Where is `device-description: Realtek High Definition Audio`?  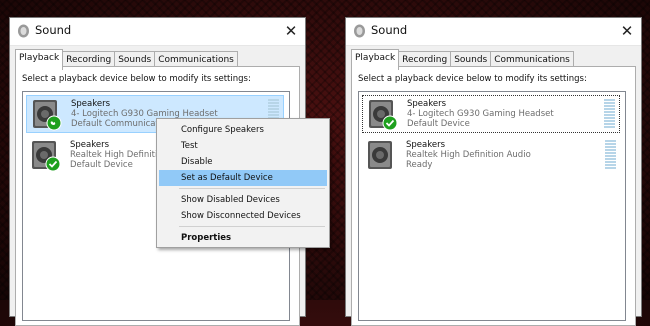
device-description: Realtek High Definition Audio is located at coordinates (468, 155).